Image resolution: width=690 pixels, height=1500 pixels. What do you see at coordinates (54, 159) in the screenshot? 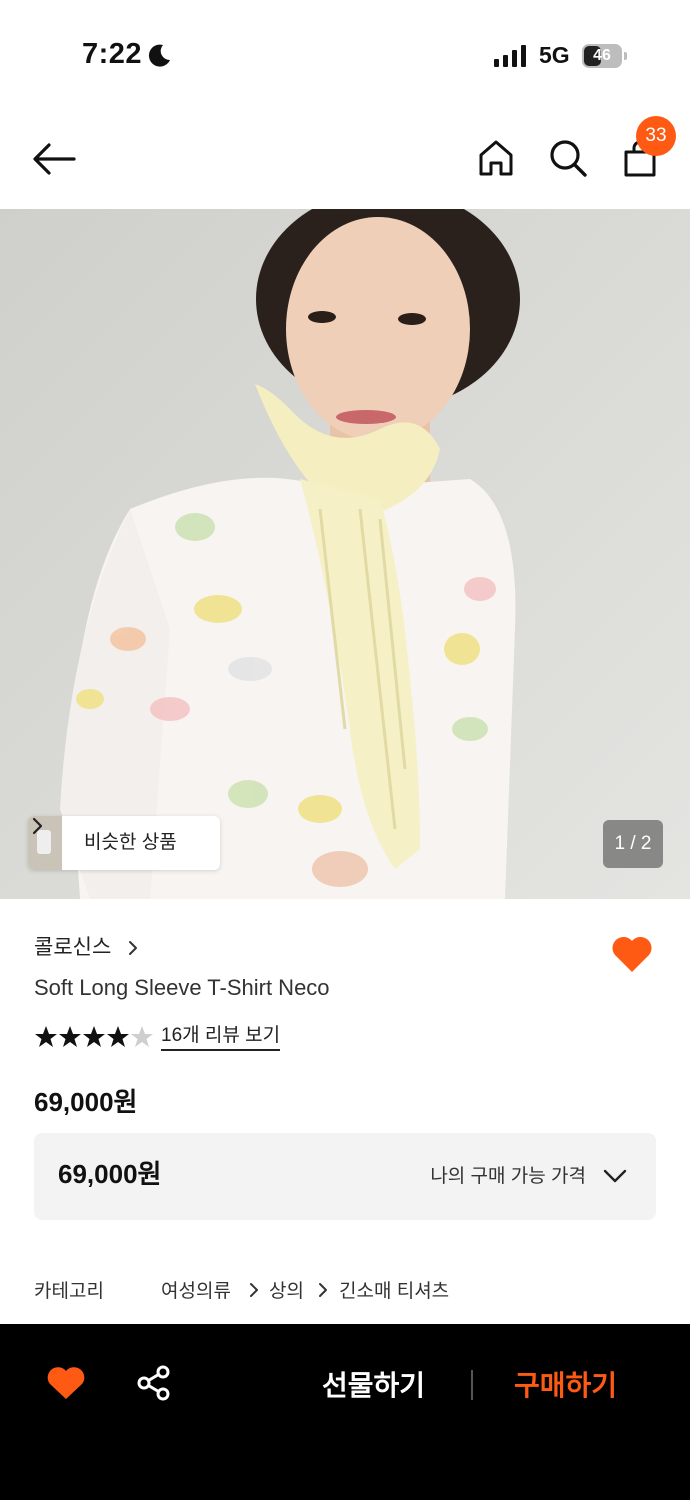
I see `back-arrow-icon` at bounding box center [54, 159].